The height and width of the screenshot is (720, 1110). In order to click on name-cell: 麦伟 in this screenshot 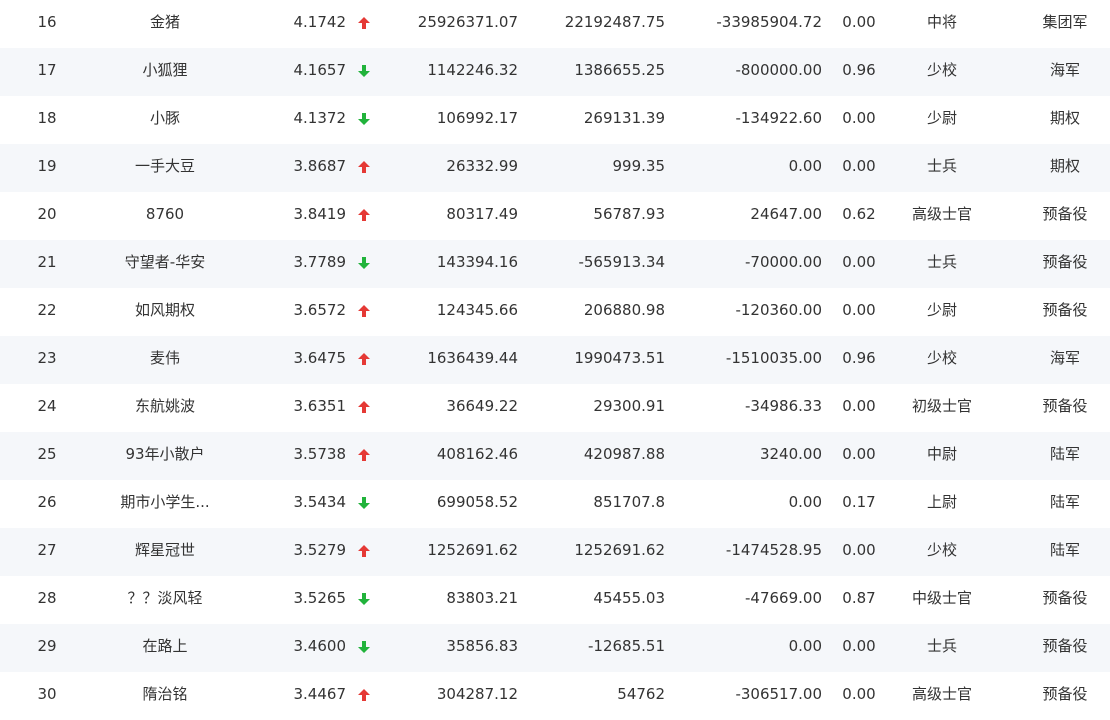, I will do `click(164, 358)`.